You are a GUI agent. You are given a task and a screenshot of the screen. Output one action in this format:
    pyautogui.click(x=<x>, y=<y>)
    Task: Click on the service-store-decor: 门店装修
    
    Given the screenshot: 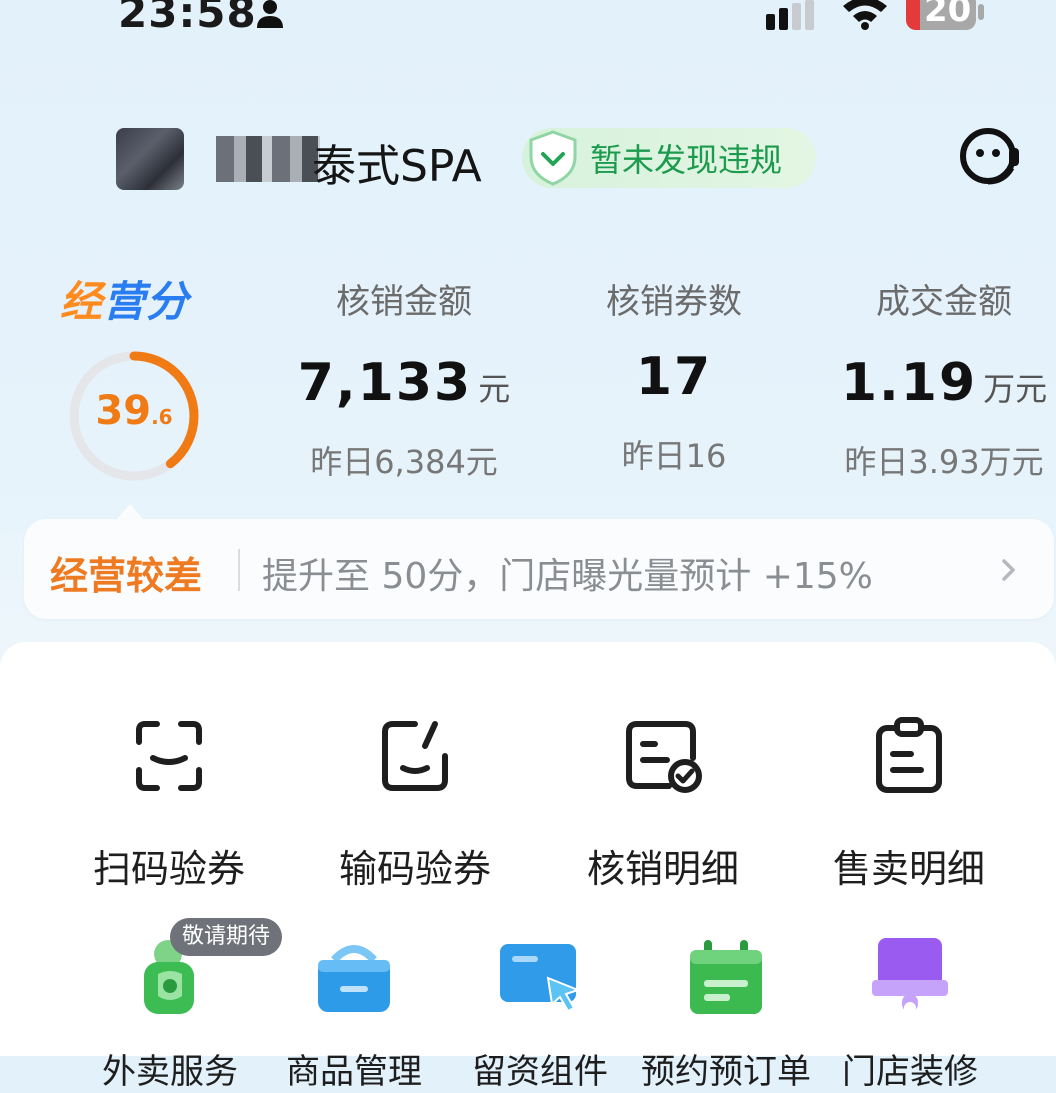 What is the action you would take?
    pyautogui.click(x=910, y=1013)
    